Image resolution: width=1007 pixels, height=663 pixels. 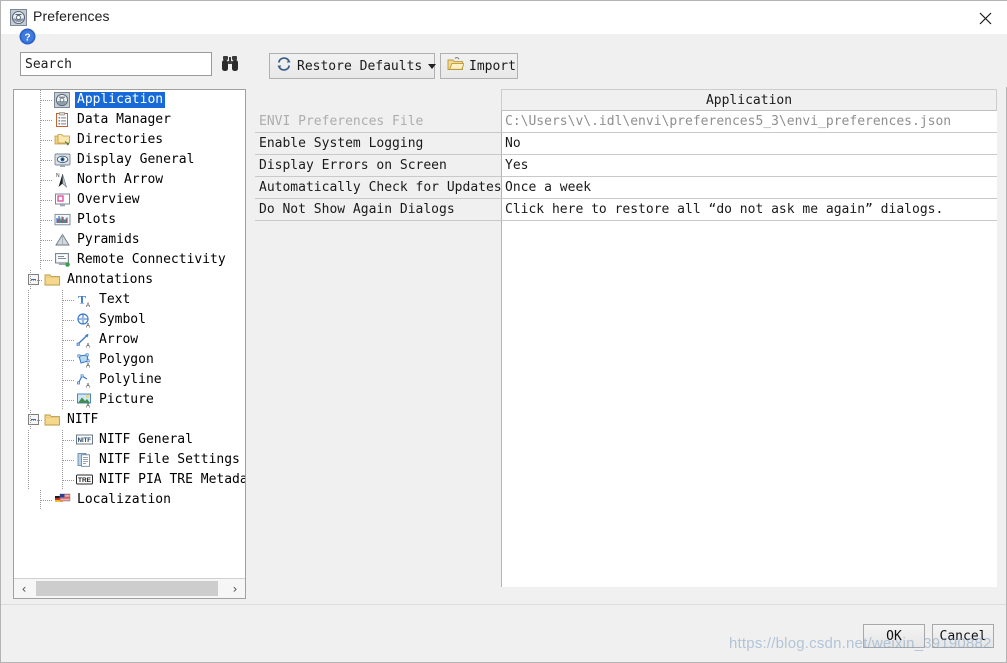 What do you see at coordinates (84, 361) in the screenshot?
I see `polygon-annotation-icon: A` at bounding box center [84, 361].